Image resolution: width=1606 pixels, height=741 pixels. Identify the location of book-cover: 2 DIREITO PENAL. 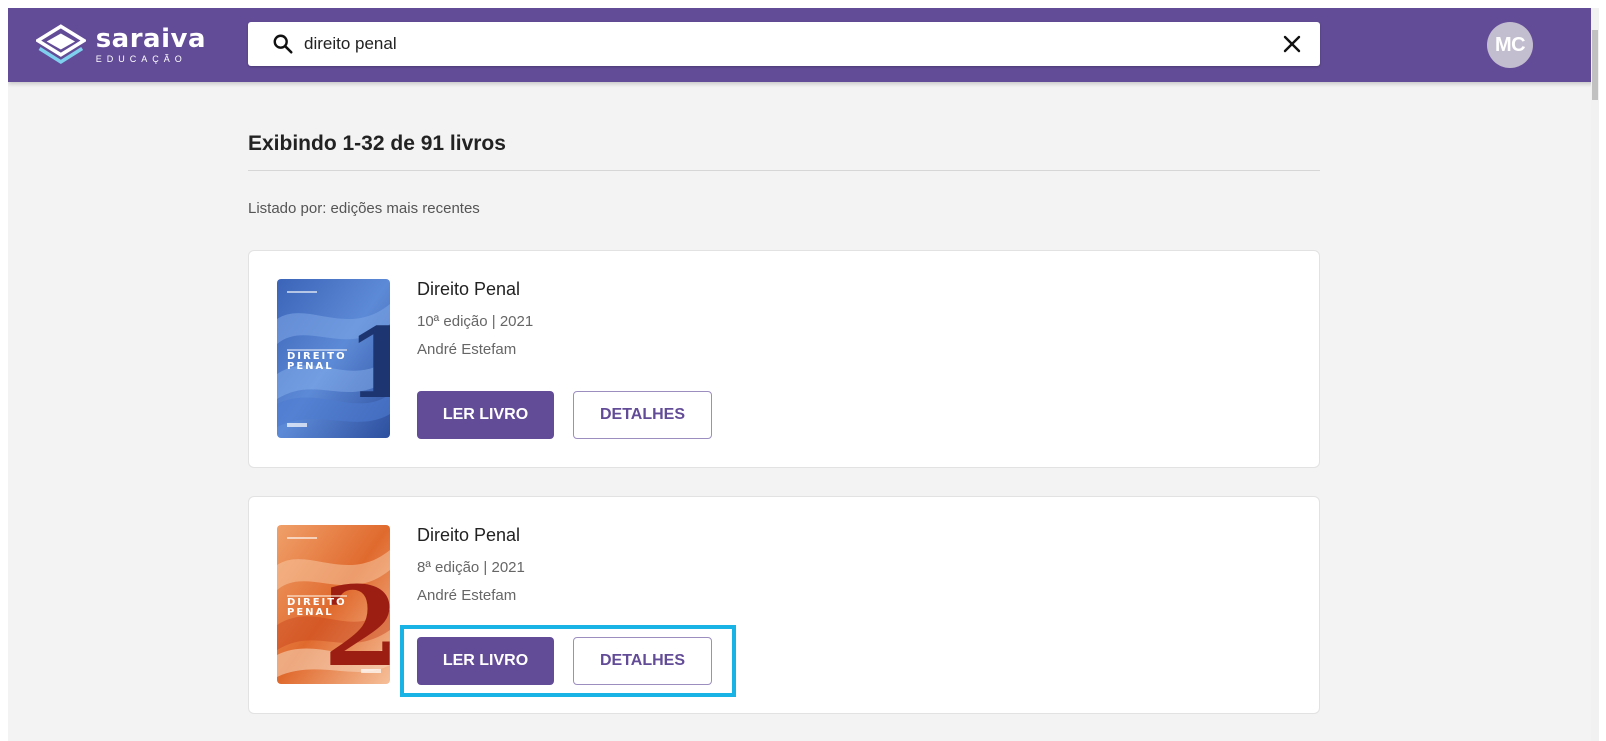
(333, 604).